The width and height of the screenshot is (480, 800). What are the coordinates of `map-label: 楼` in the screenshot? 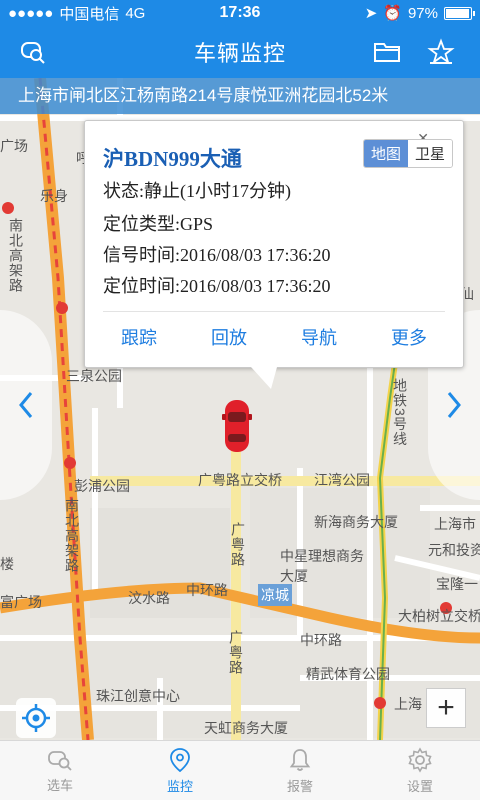 It's located at (7, 564).